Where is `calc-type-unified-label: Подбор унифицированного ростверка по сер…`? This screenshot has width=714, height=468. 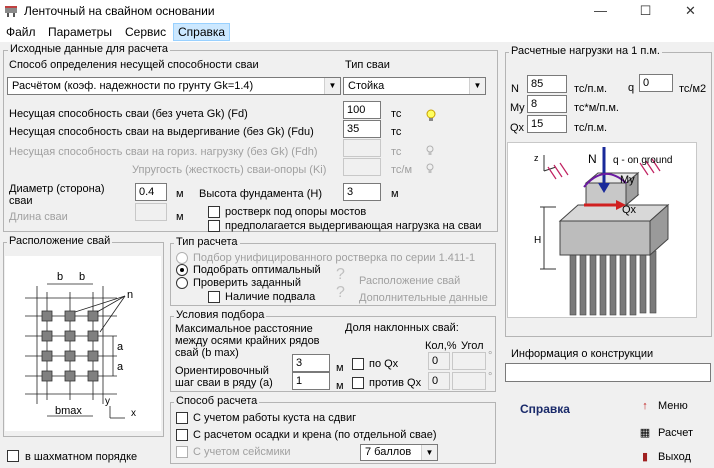 calc-type-unified-label: Подбор унифицированного ростверка по сер… is located at coordinates (334, 258).